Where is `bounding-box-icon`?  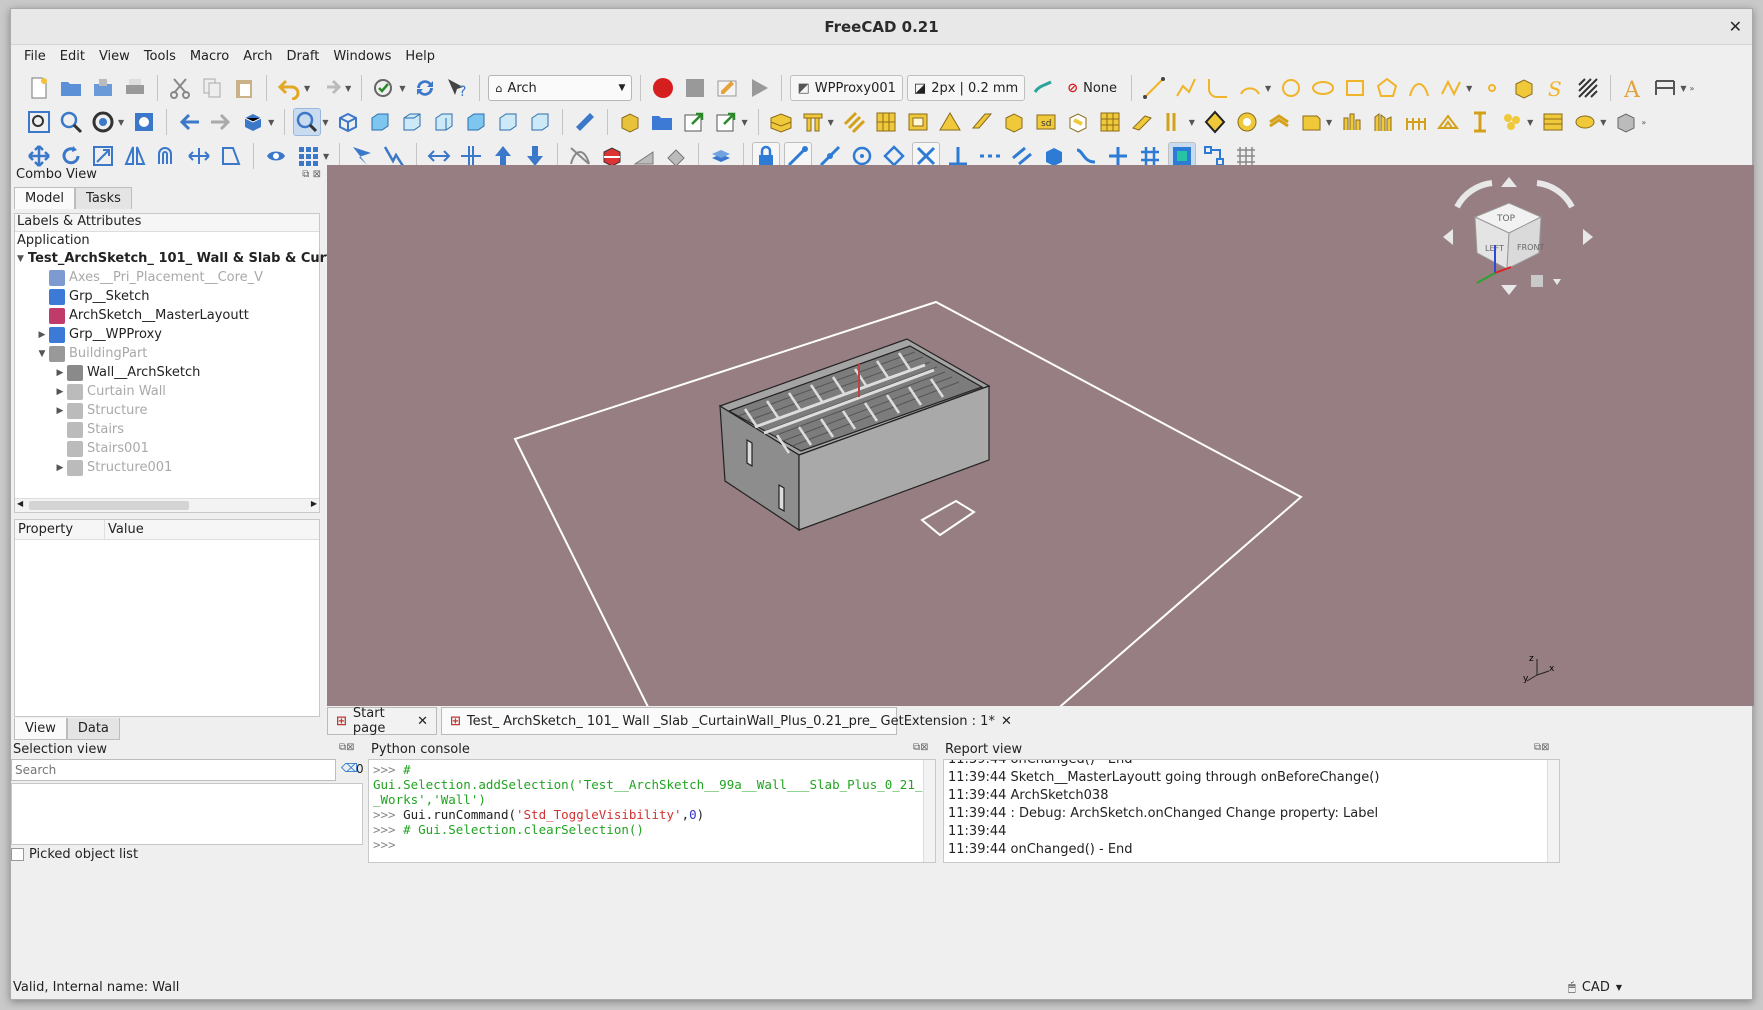 bounding-box-icon is located at coordinates (144, 122).